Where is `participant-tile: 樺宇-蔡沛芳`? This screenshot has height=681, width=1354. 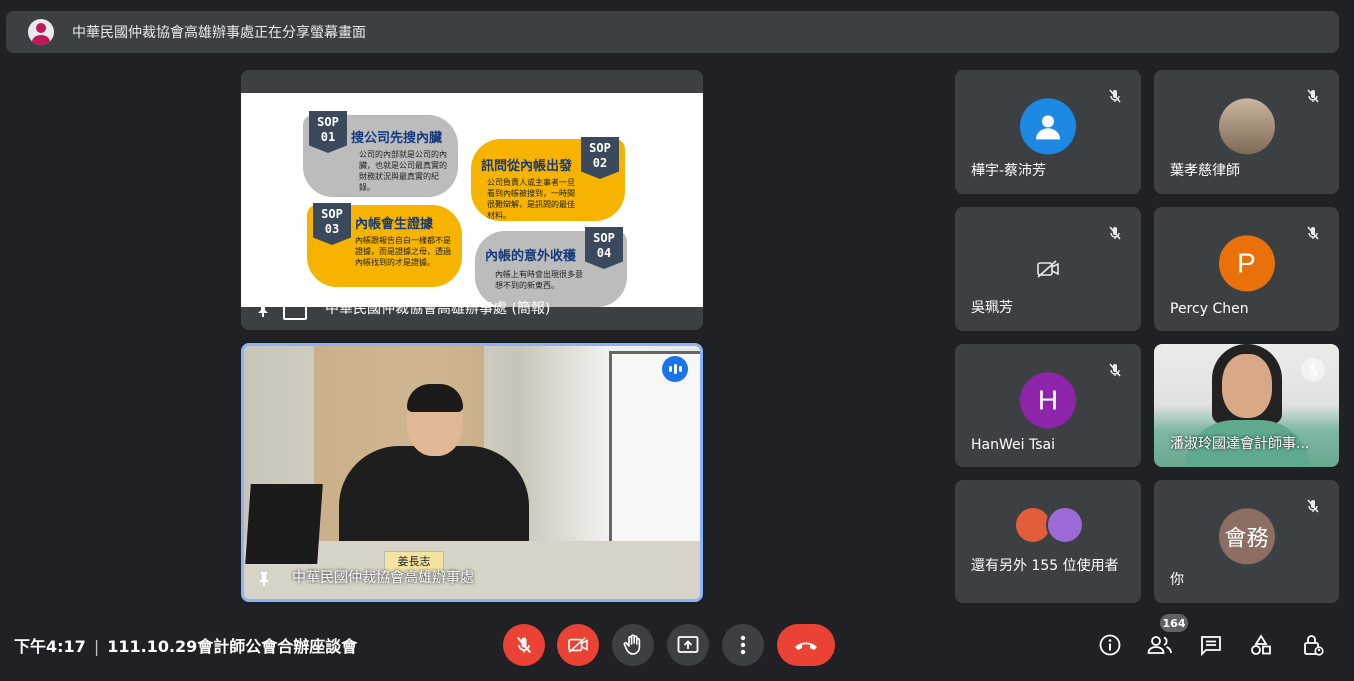
participant-tile: 樺宇-蔡沛芳 is located at coordinates (1048, 132).